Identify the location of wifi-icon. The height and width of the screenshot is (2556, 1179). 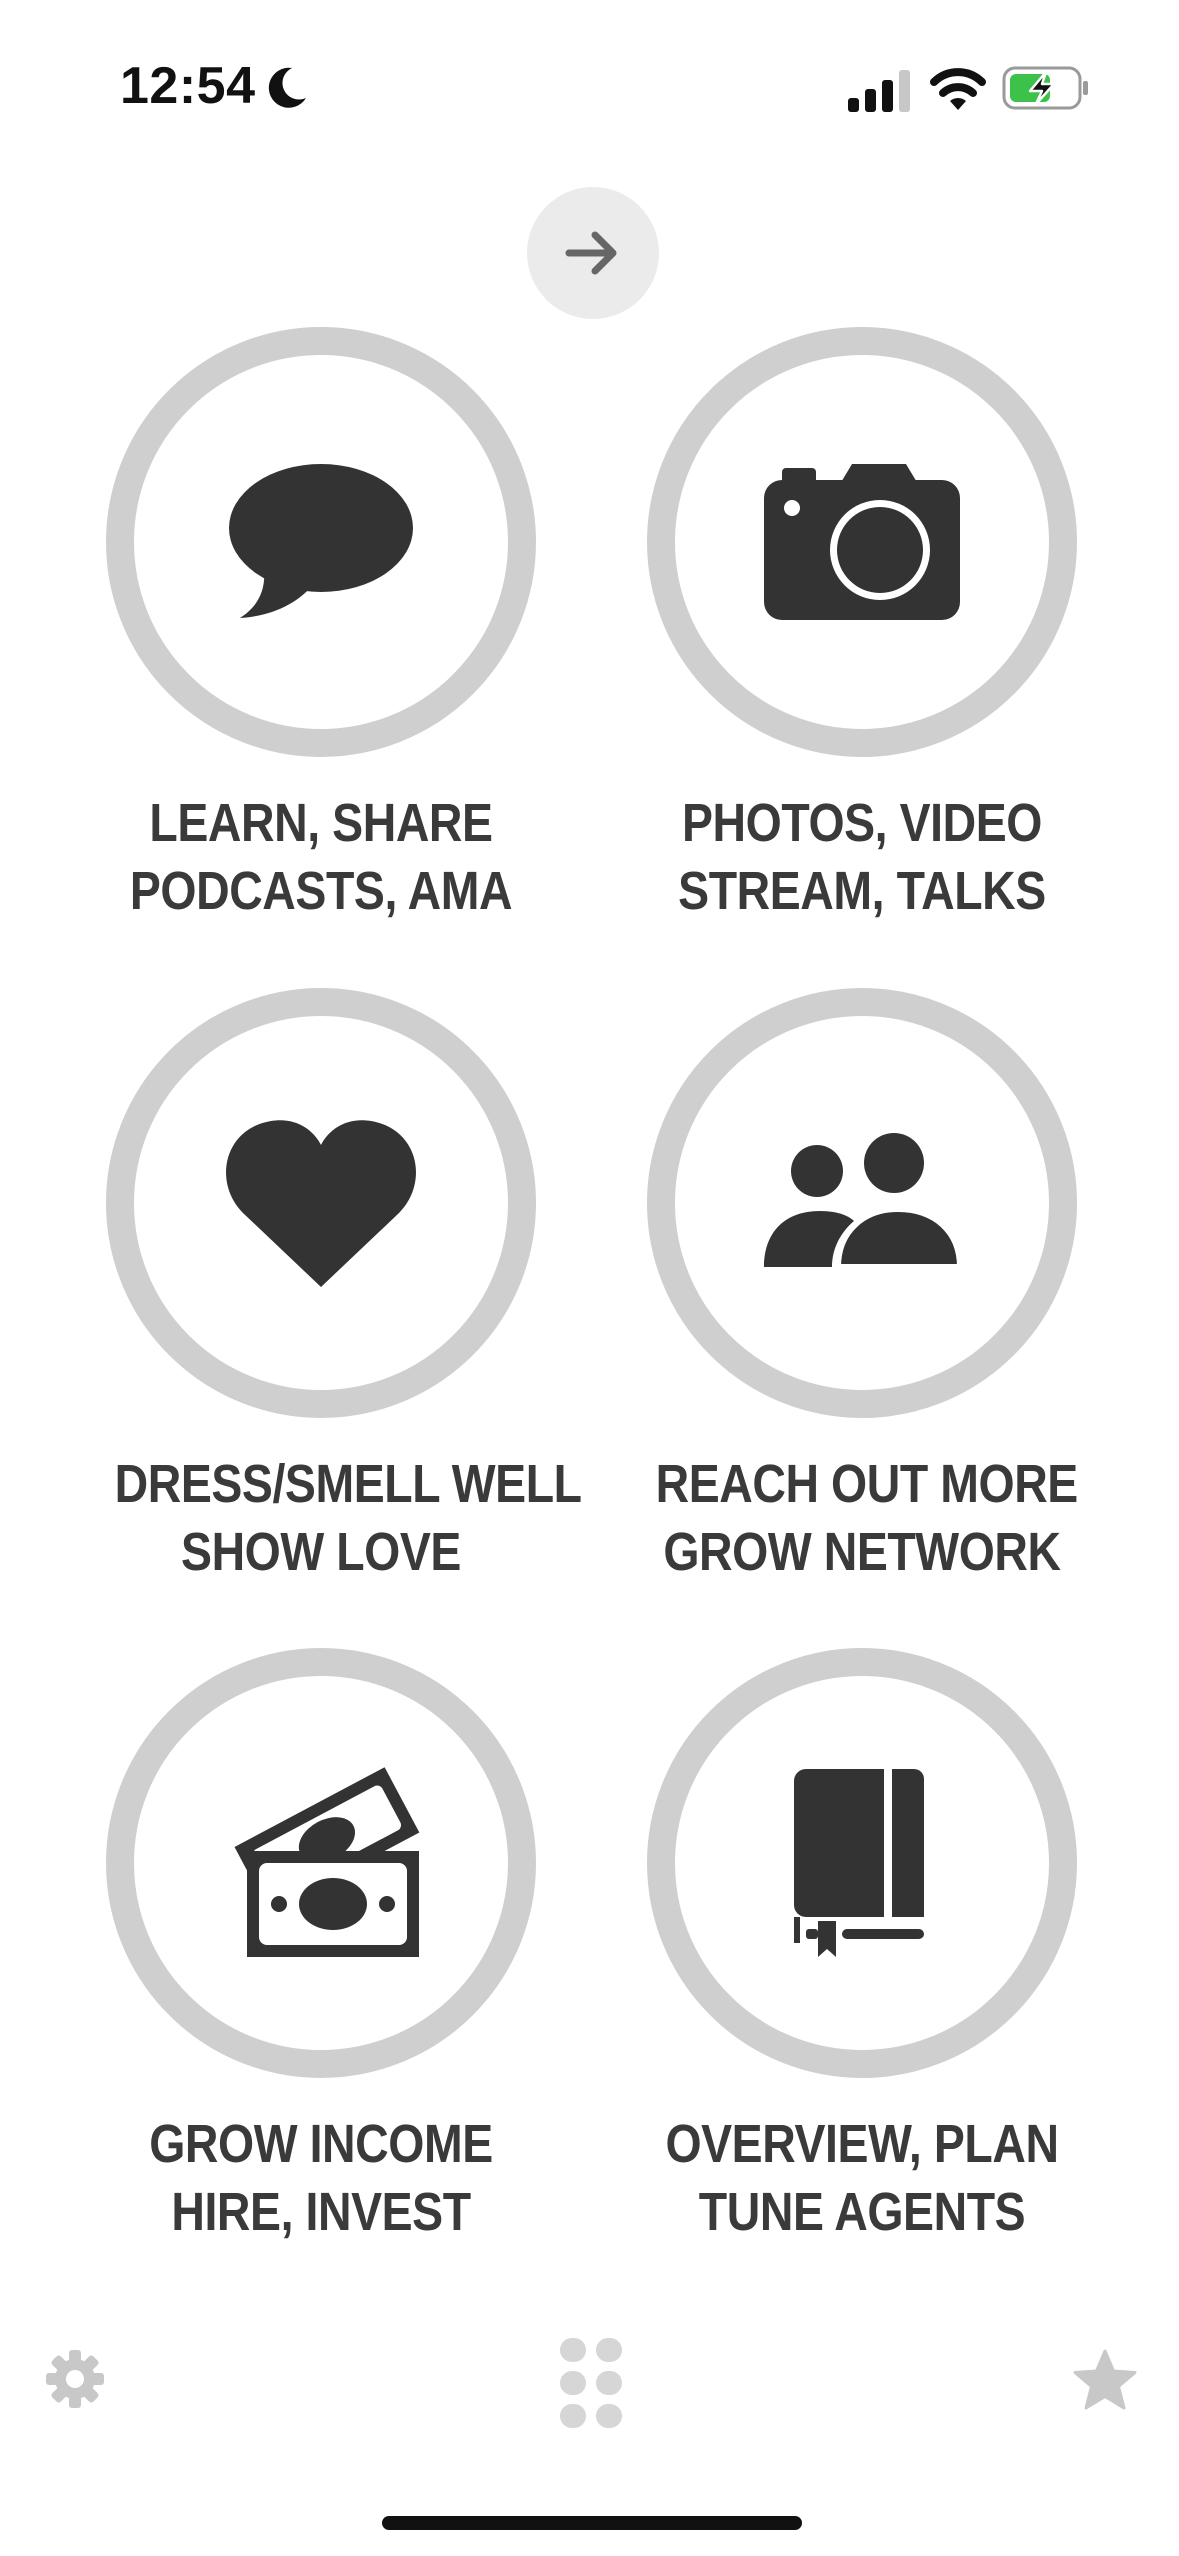
(958, 89).